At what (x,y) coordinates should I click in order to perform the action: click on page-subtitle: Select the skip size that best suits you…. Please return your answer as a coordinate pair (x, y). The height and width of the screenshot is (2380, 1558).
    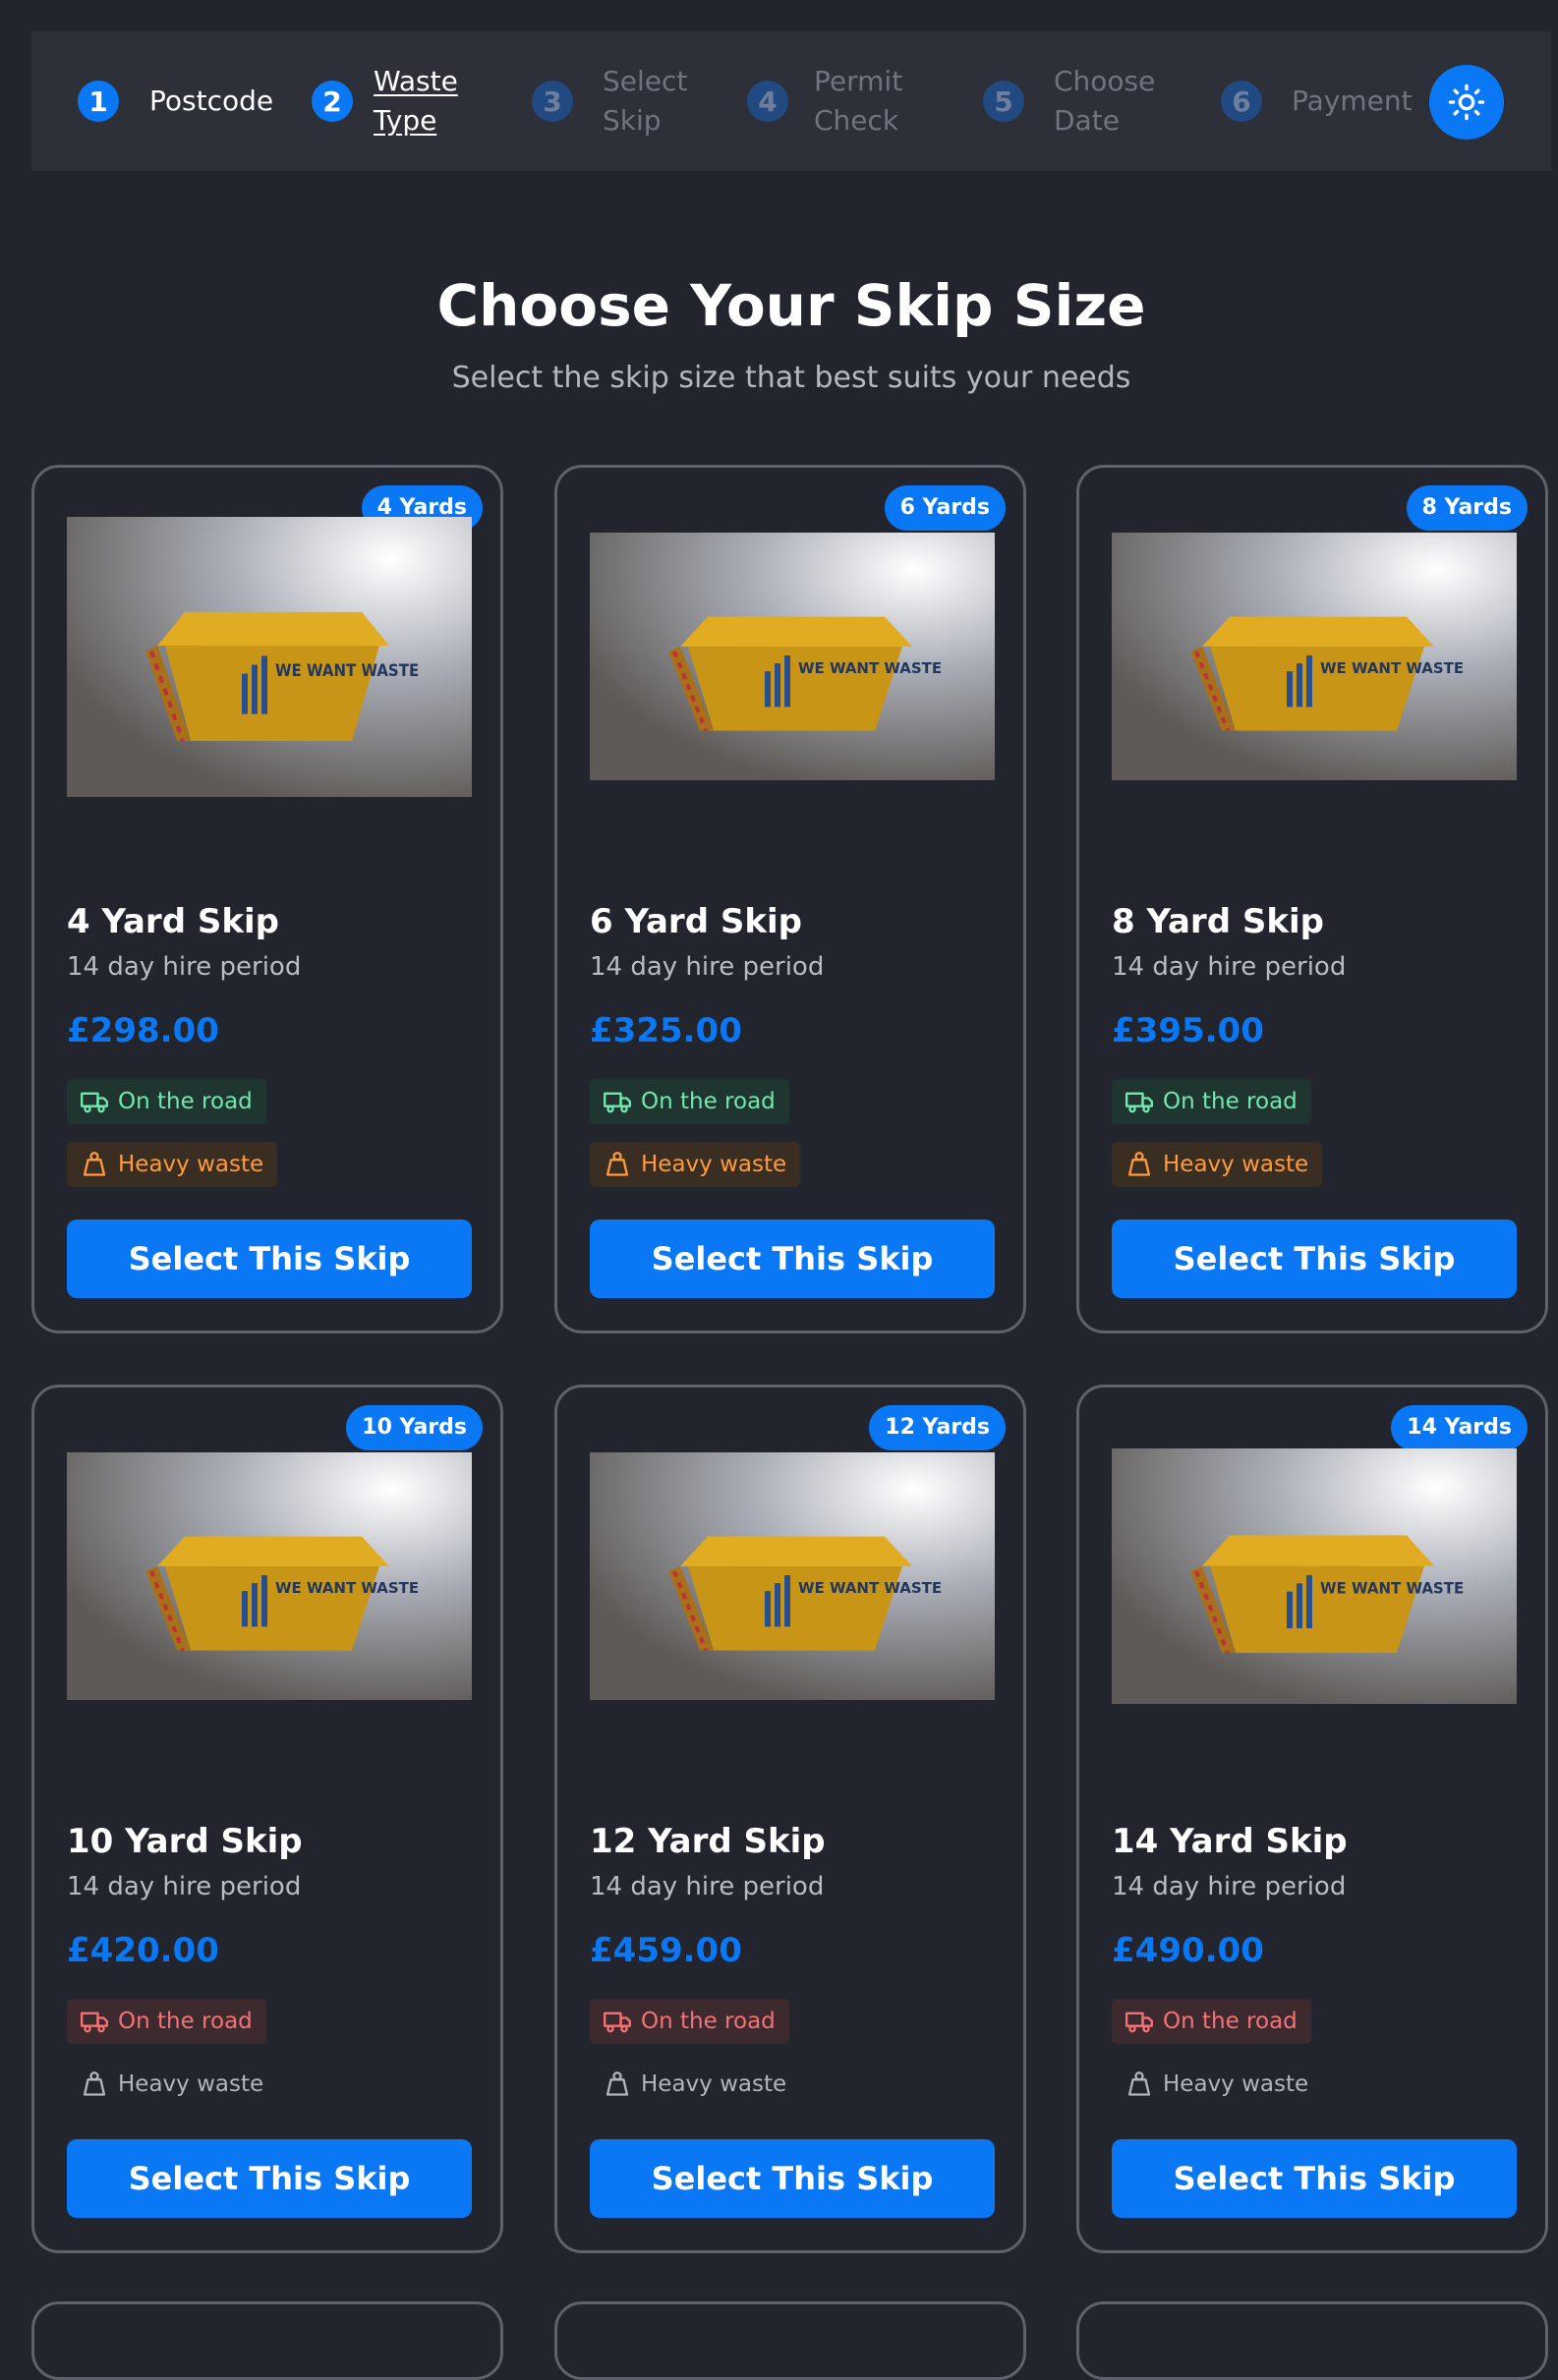
    Looking at the image, I should click on (791, 378).